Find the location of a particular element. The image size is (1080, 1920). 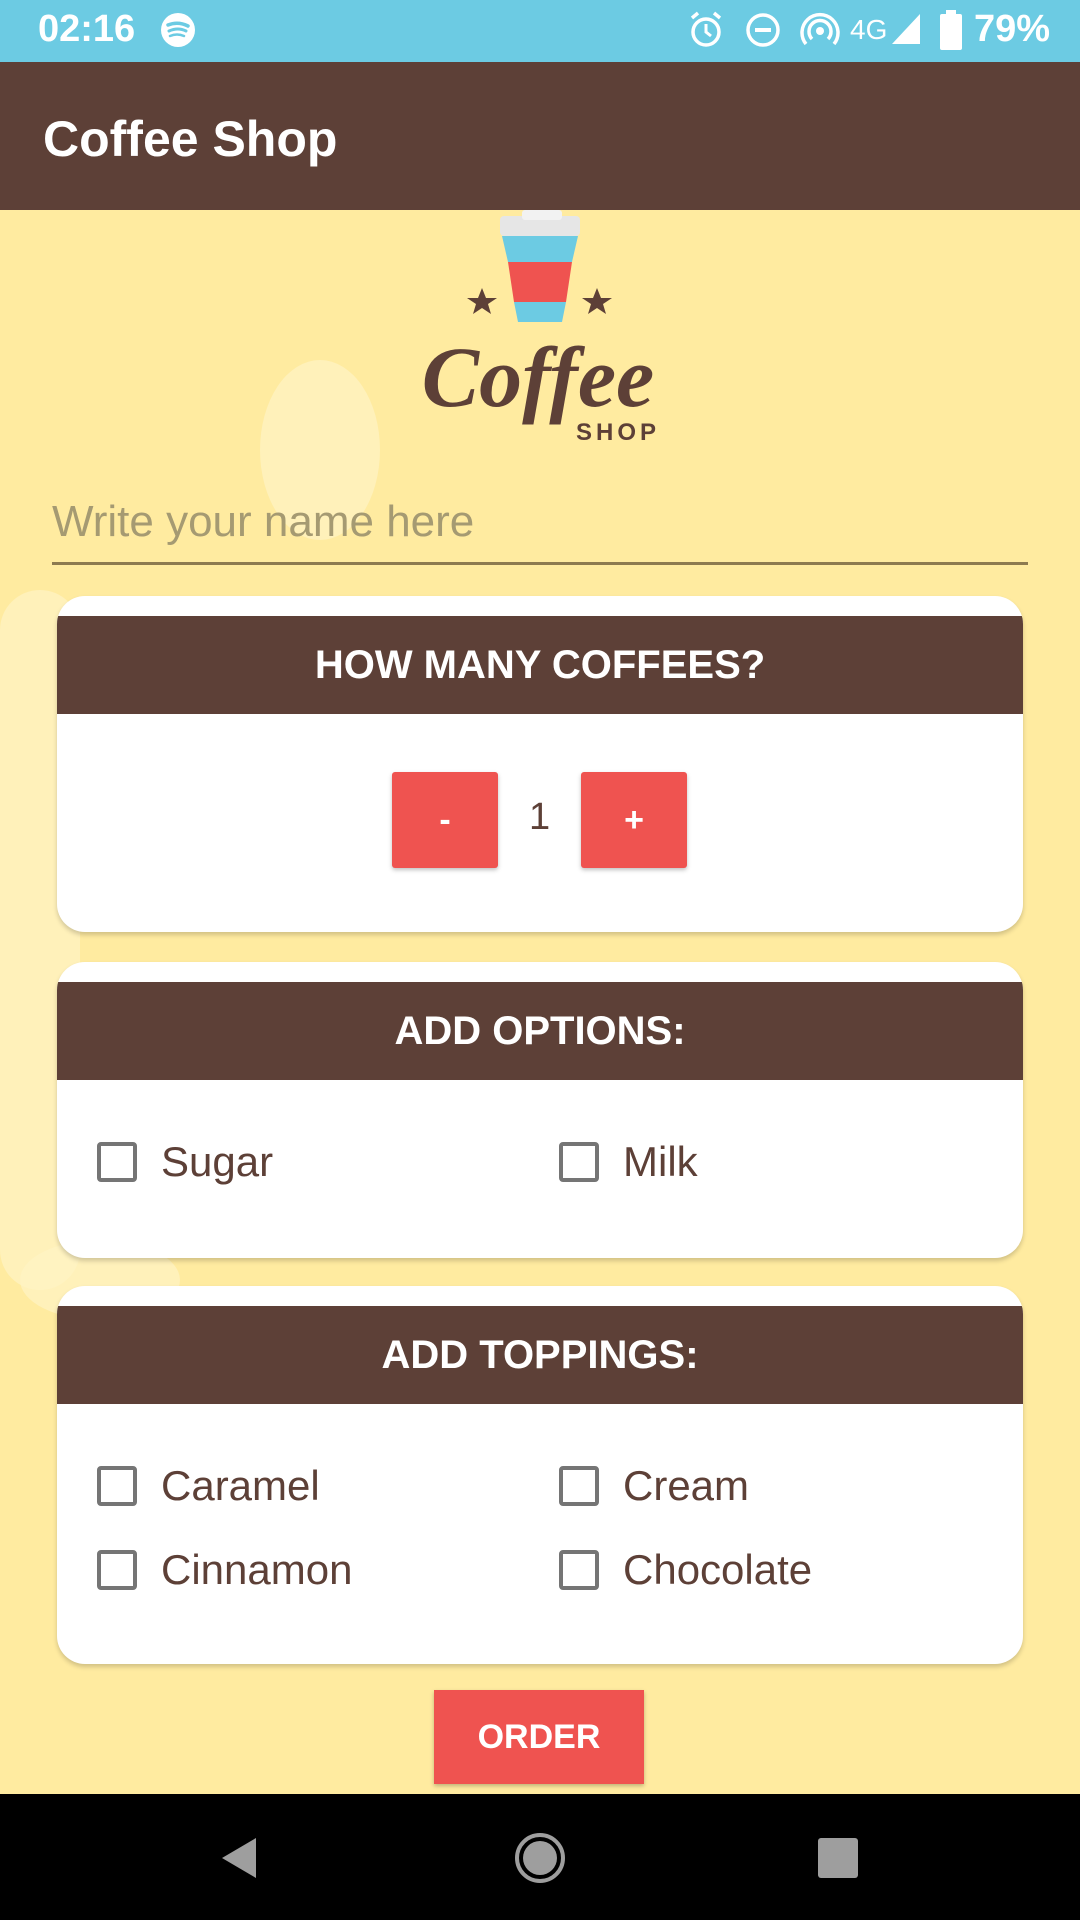

status-time: 02:16 is located at coordinates (87, 29).